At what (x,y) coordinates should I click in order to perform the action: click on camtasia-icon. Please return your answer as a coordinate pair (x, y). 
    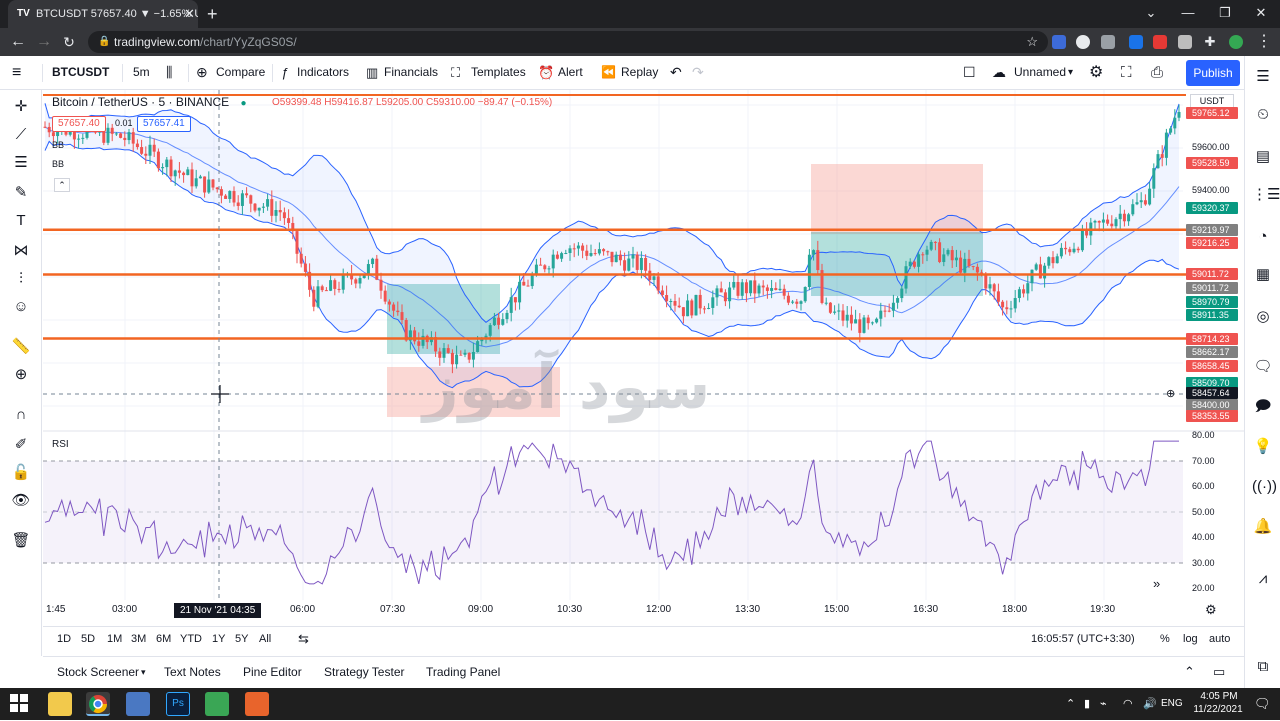
    Looking at the image, I should click on (217, 704).